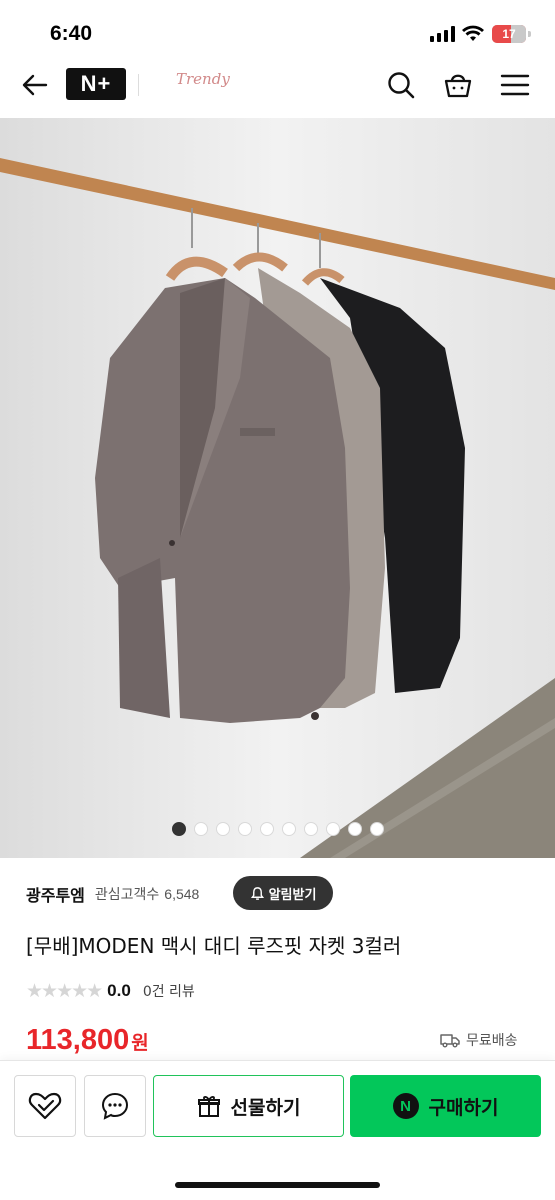  Describe the element at coordinates (96, 84) in the screenshot. I see `naver-plus-logo: N+` at that location.